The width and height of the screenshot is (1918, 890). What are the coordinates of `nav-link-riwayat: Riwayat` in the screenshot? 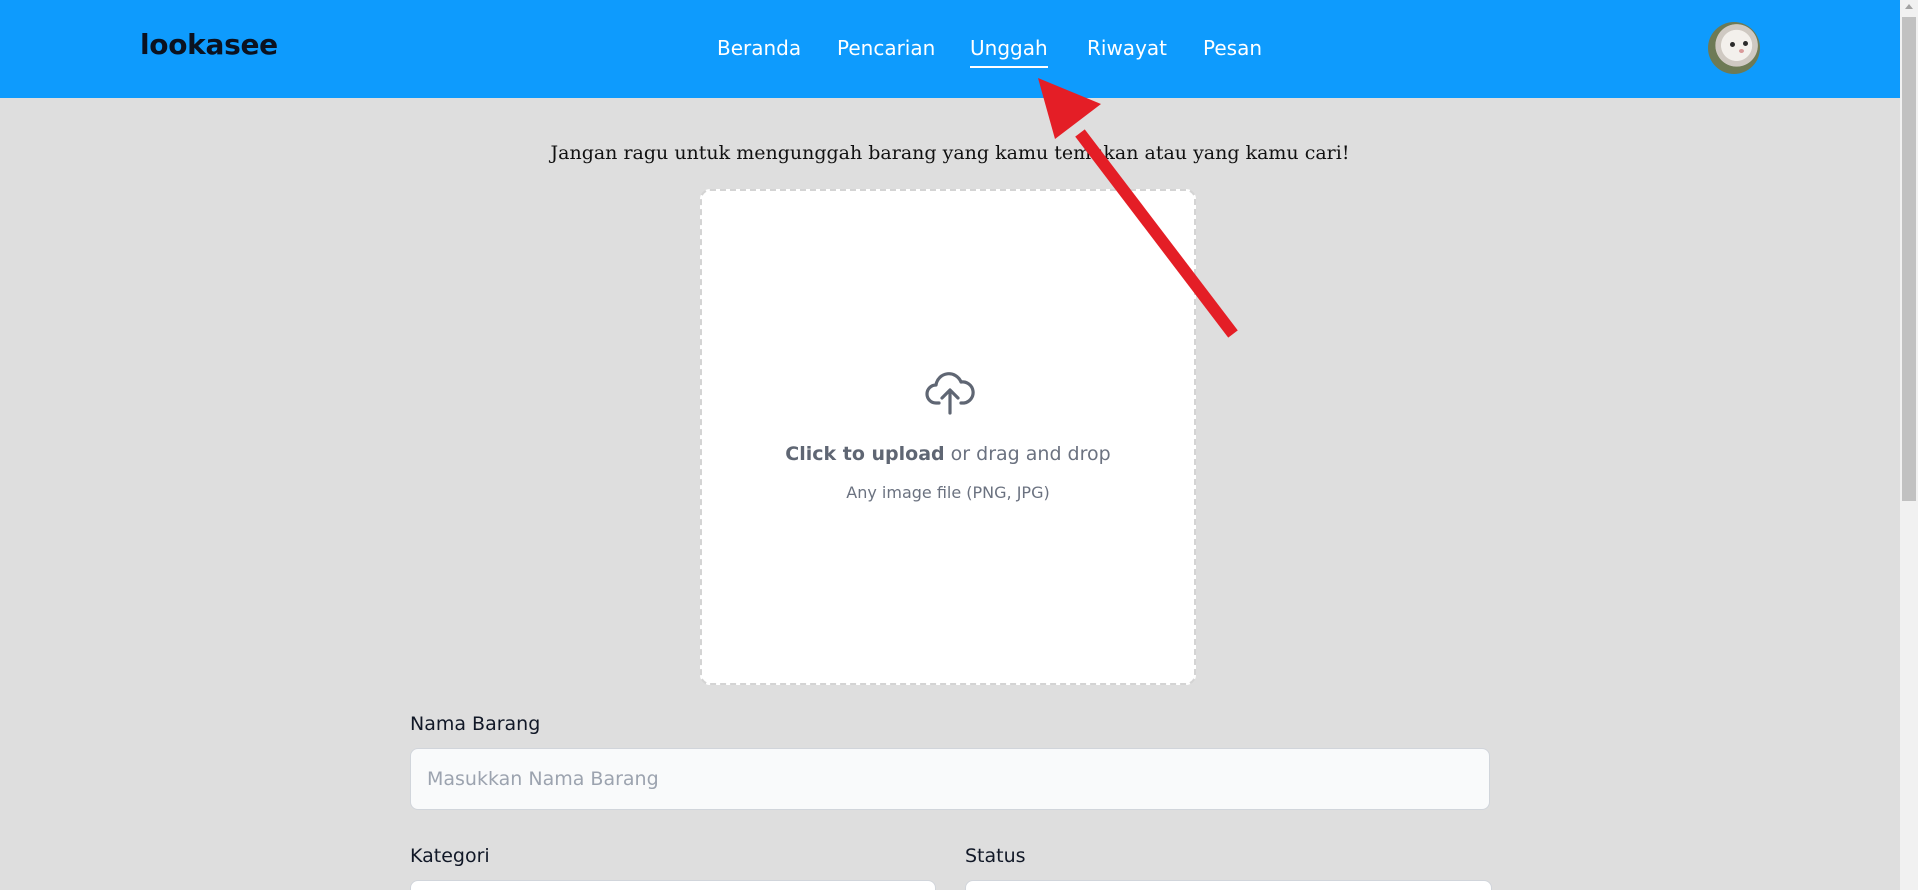 It's located at (1127, 48).